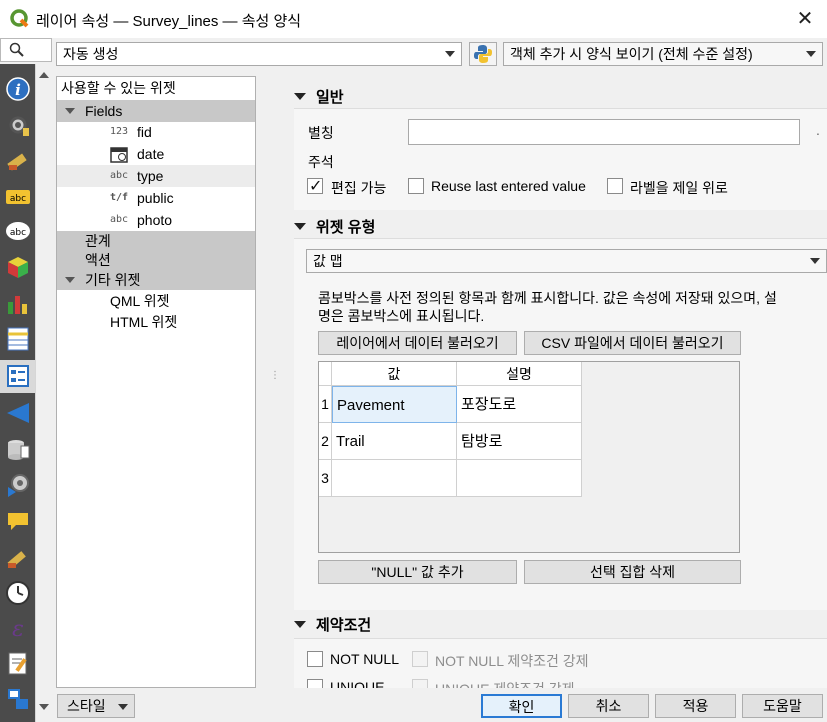 This screenshot has width=827, height=722. Describe the element at coordinates (151, 154) in the screenshot. I see `field-name: date` at that location.